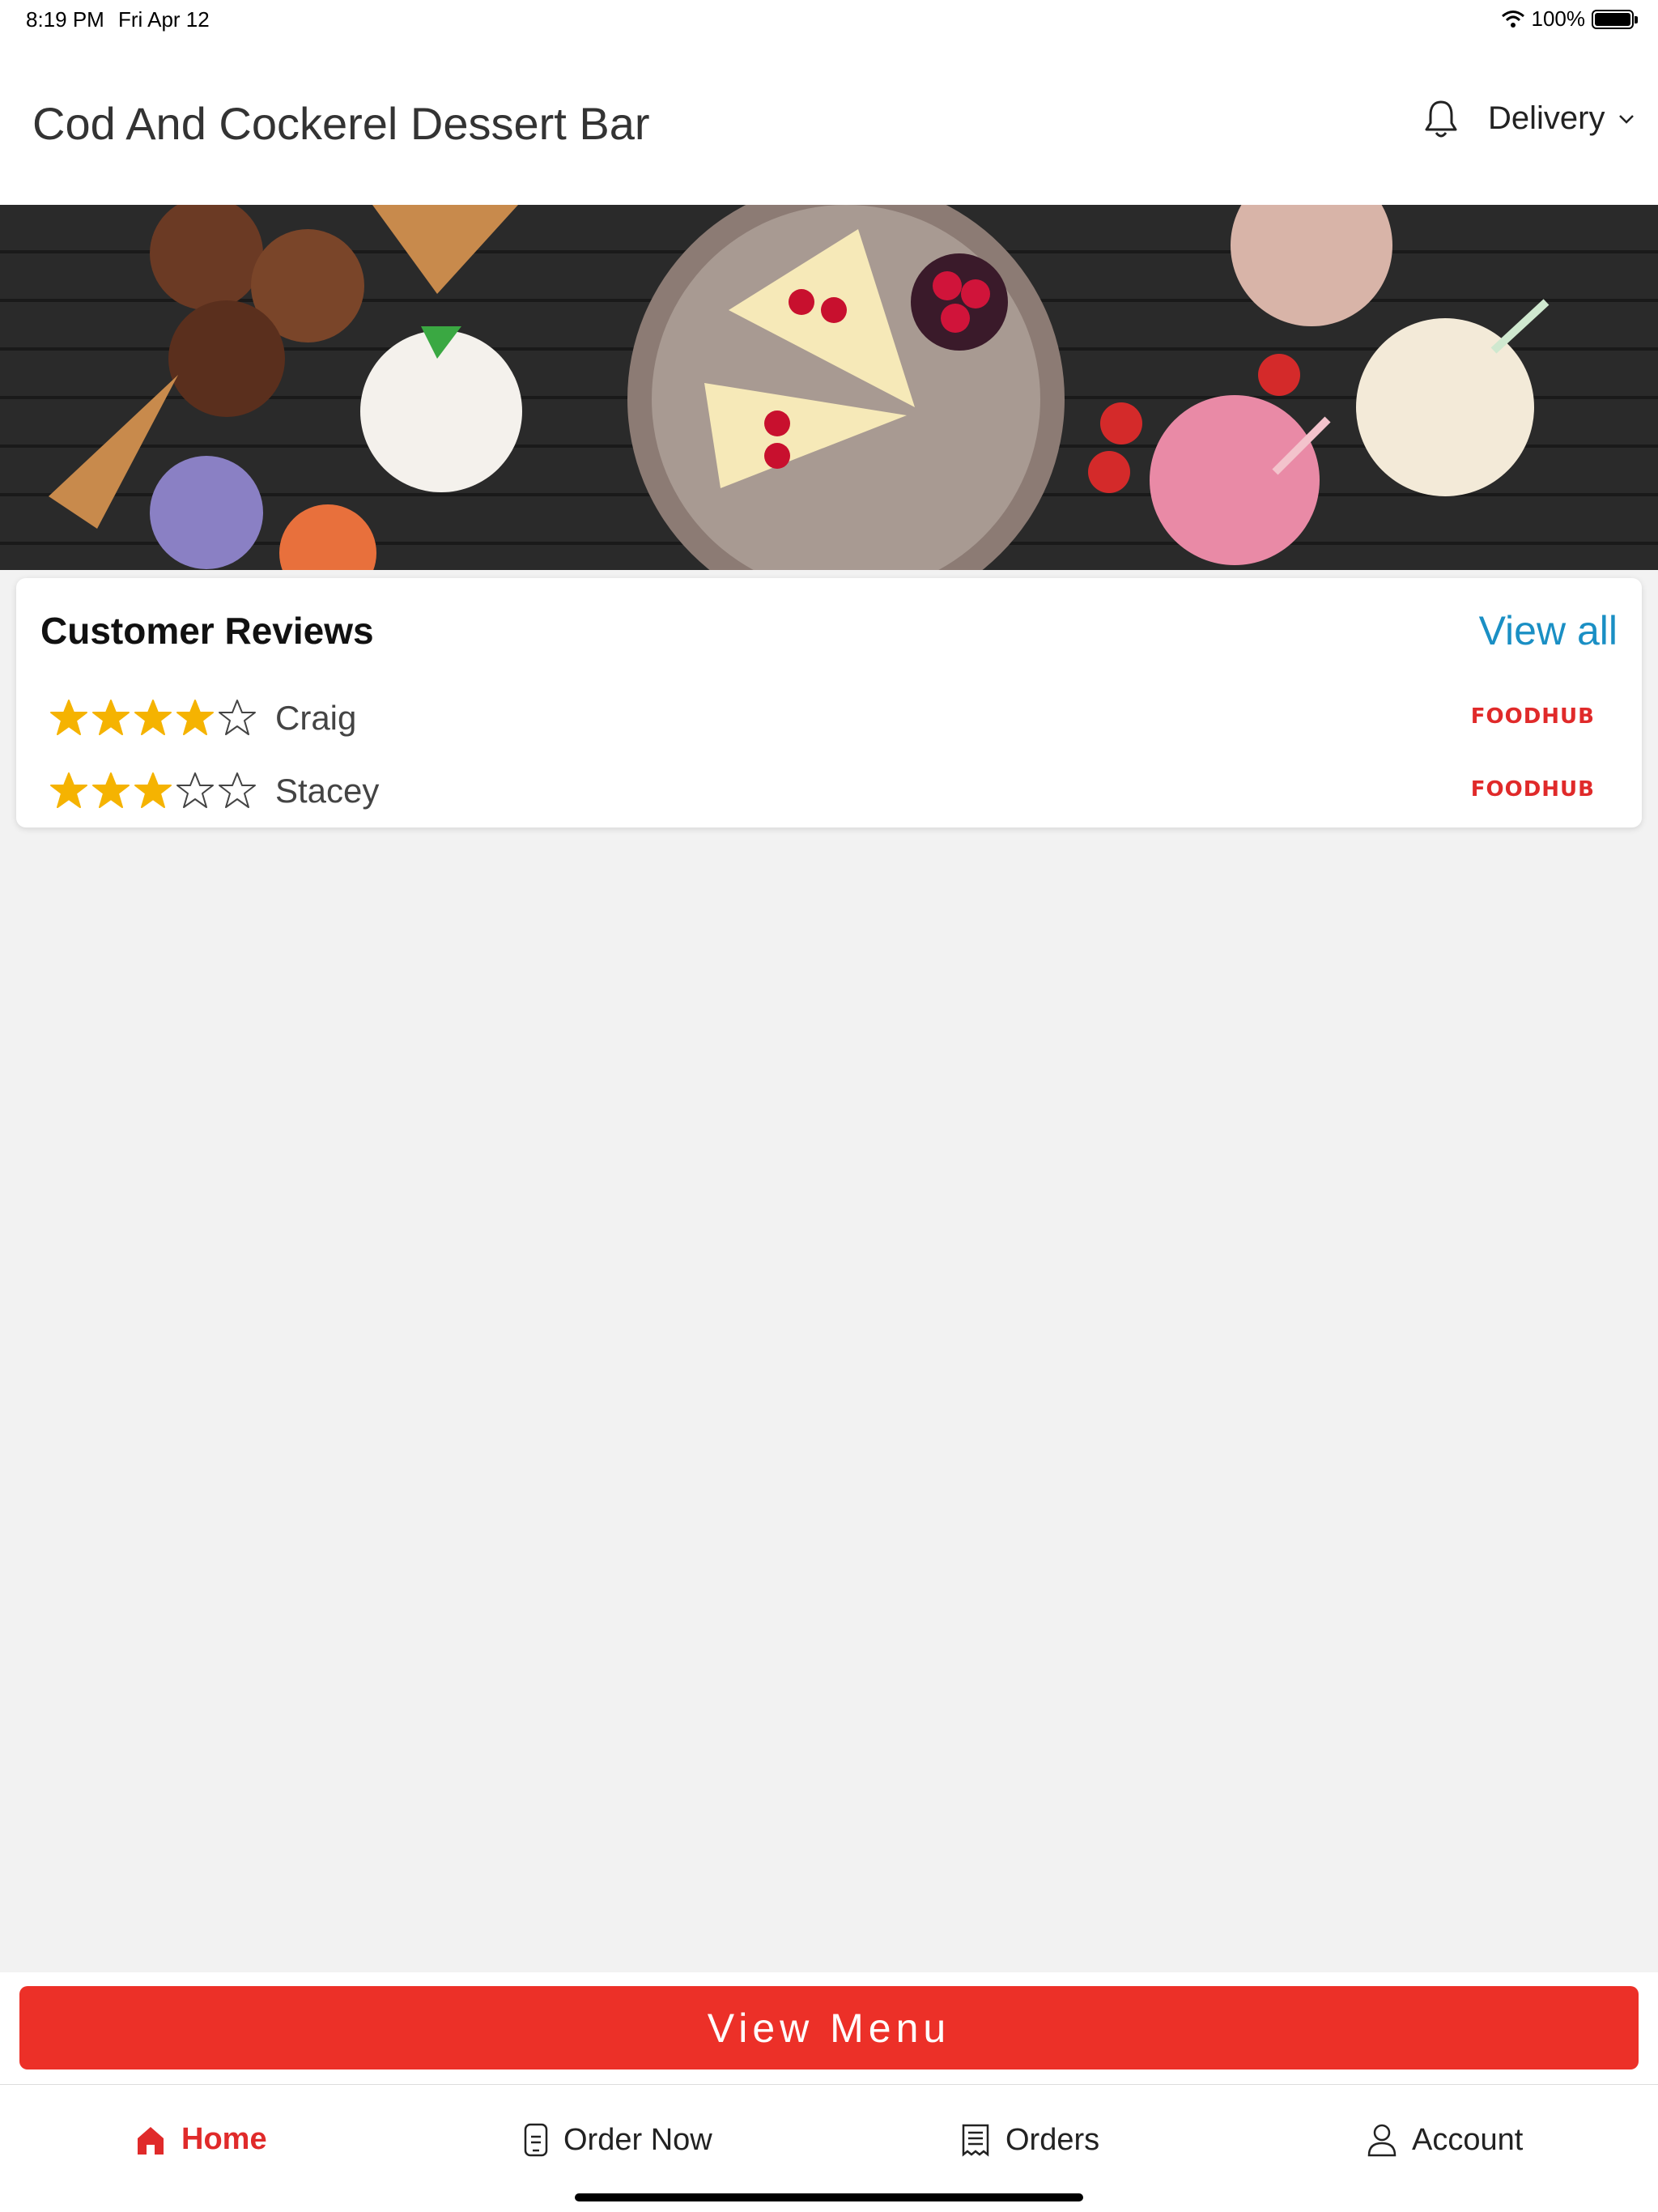  I want to click on restaurant-title: Cod And Cockerel Dessert Bar, so click(341, 123).